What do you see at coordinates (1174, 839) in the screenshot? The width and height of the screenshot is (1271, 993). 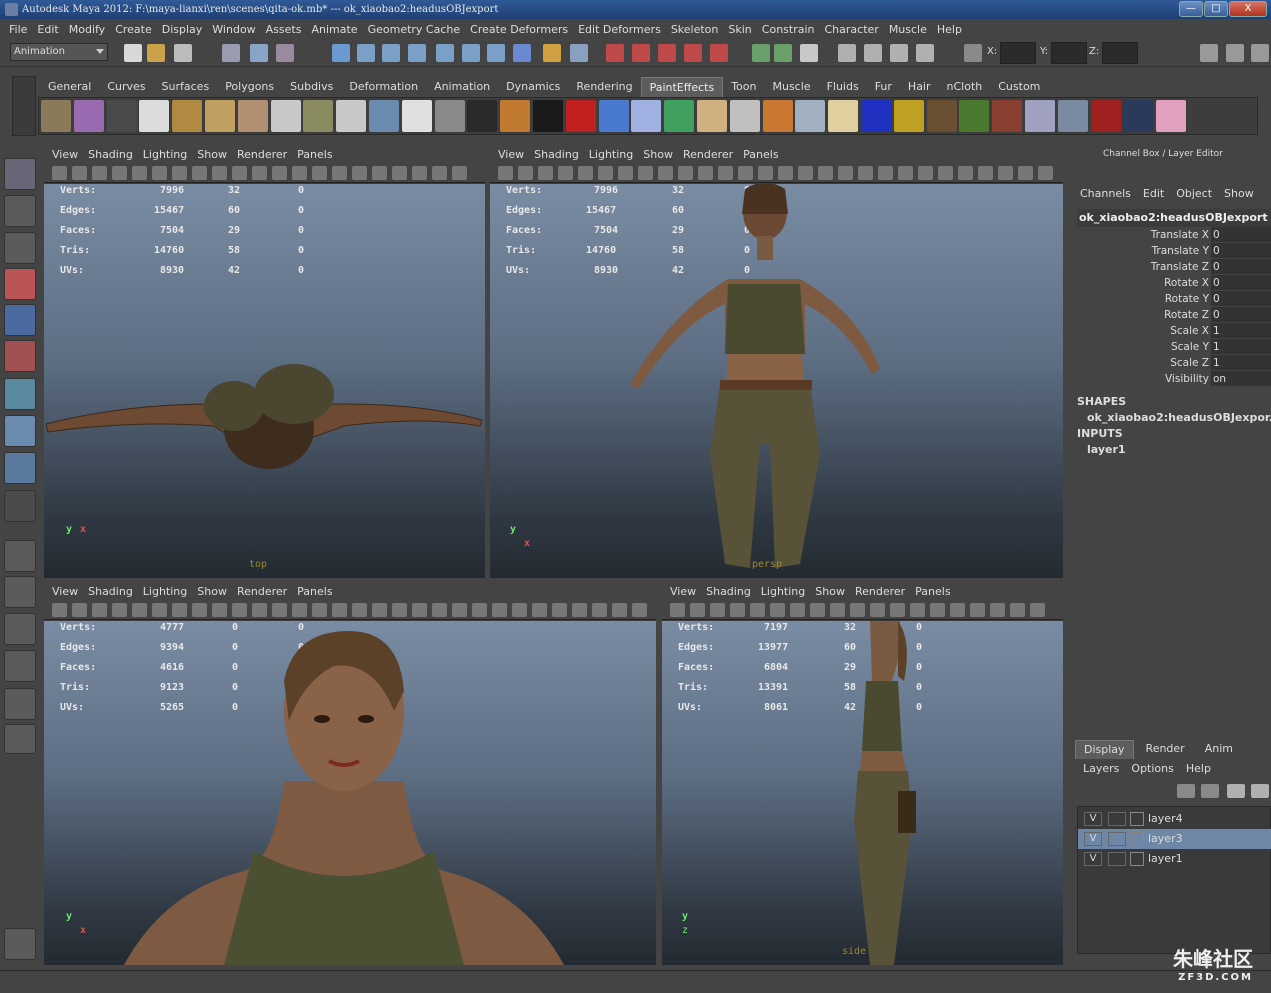 I see `layer-row: V layer3` at bounding box center [1174, 839].